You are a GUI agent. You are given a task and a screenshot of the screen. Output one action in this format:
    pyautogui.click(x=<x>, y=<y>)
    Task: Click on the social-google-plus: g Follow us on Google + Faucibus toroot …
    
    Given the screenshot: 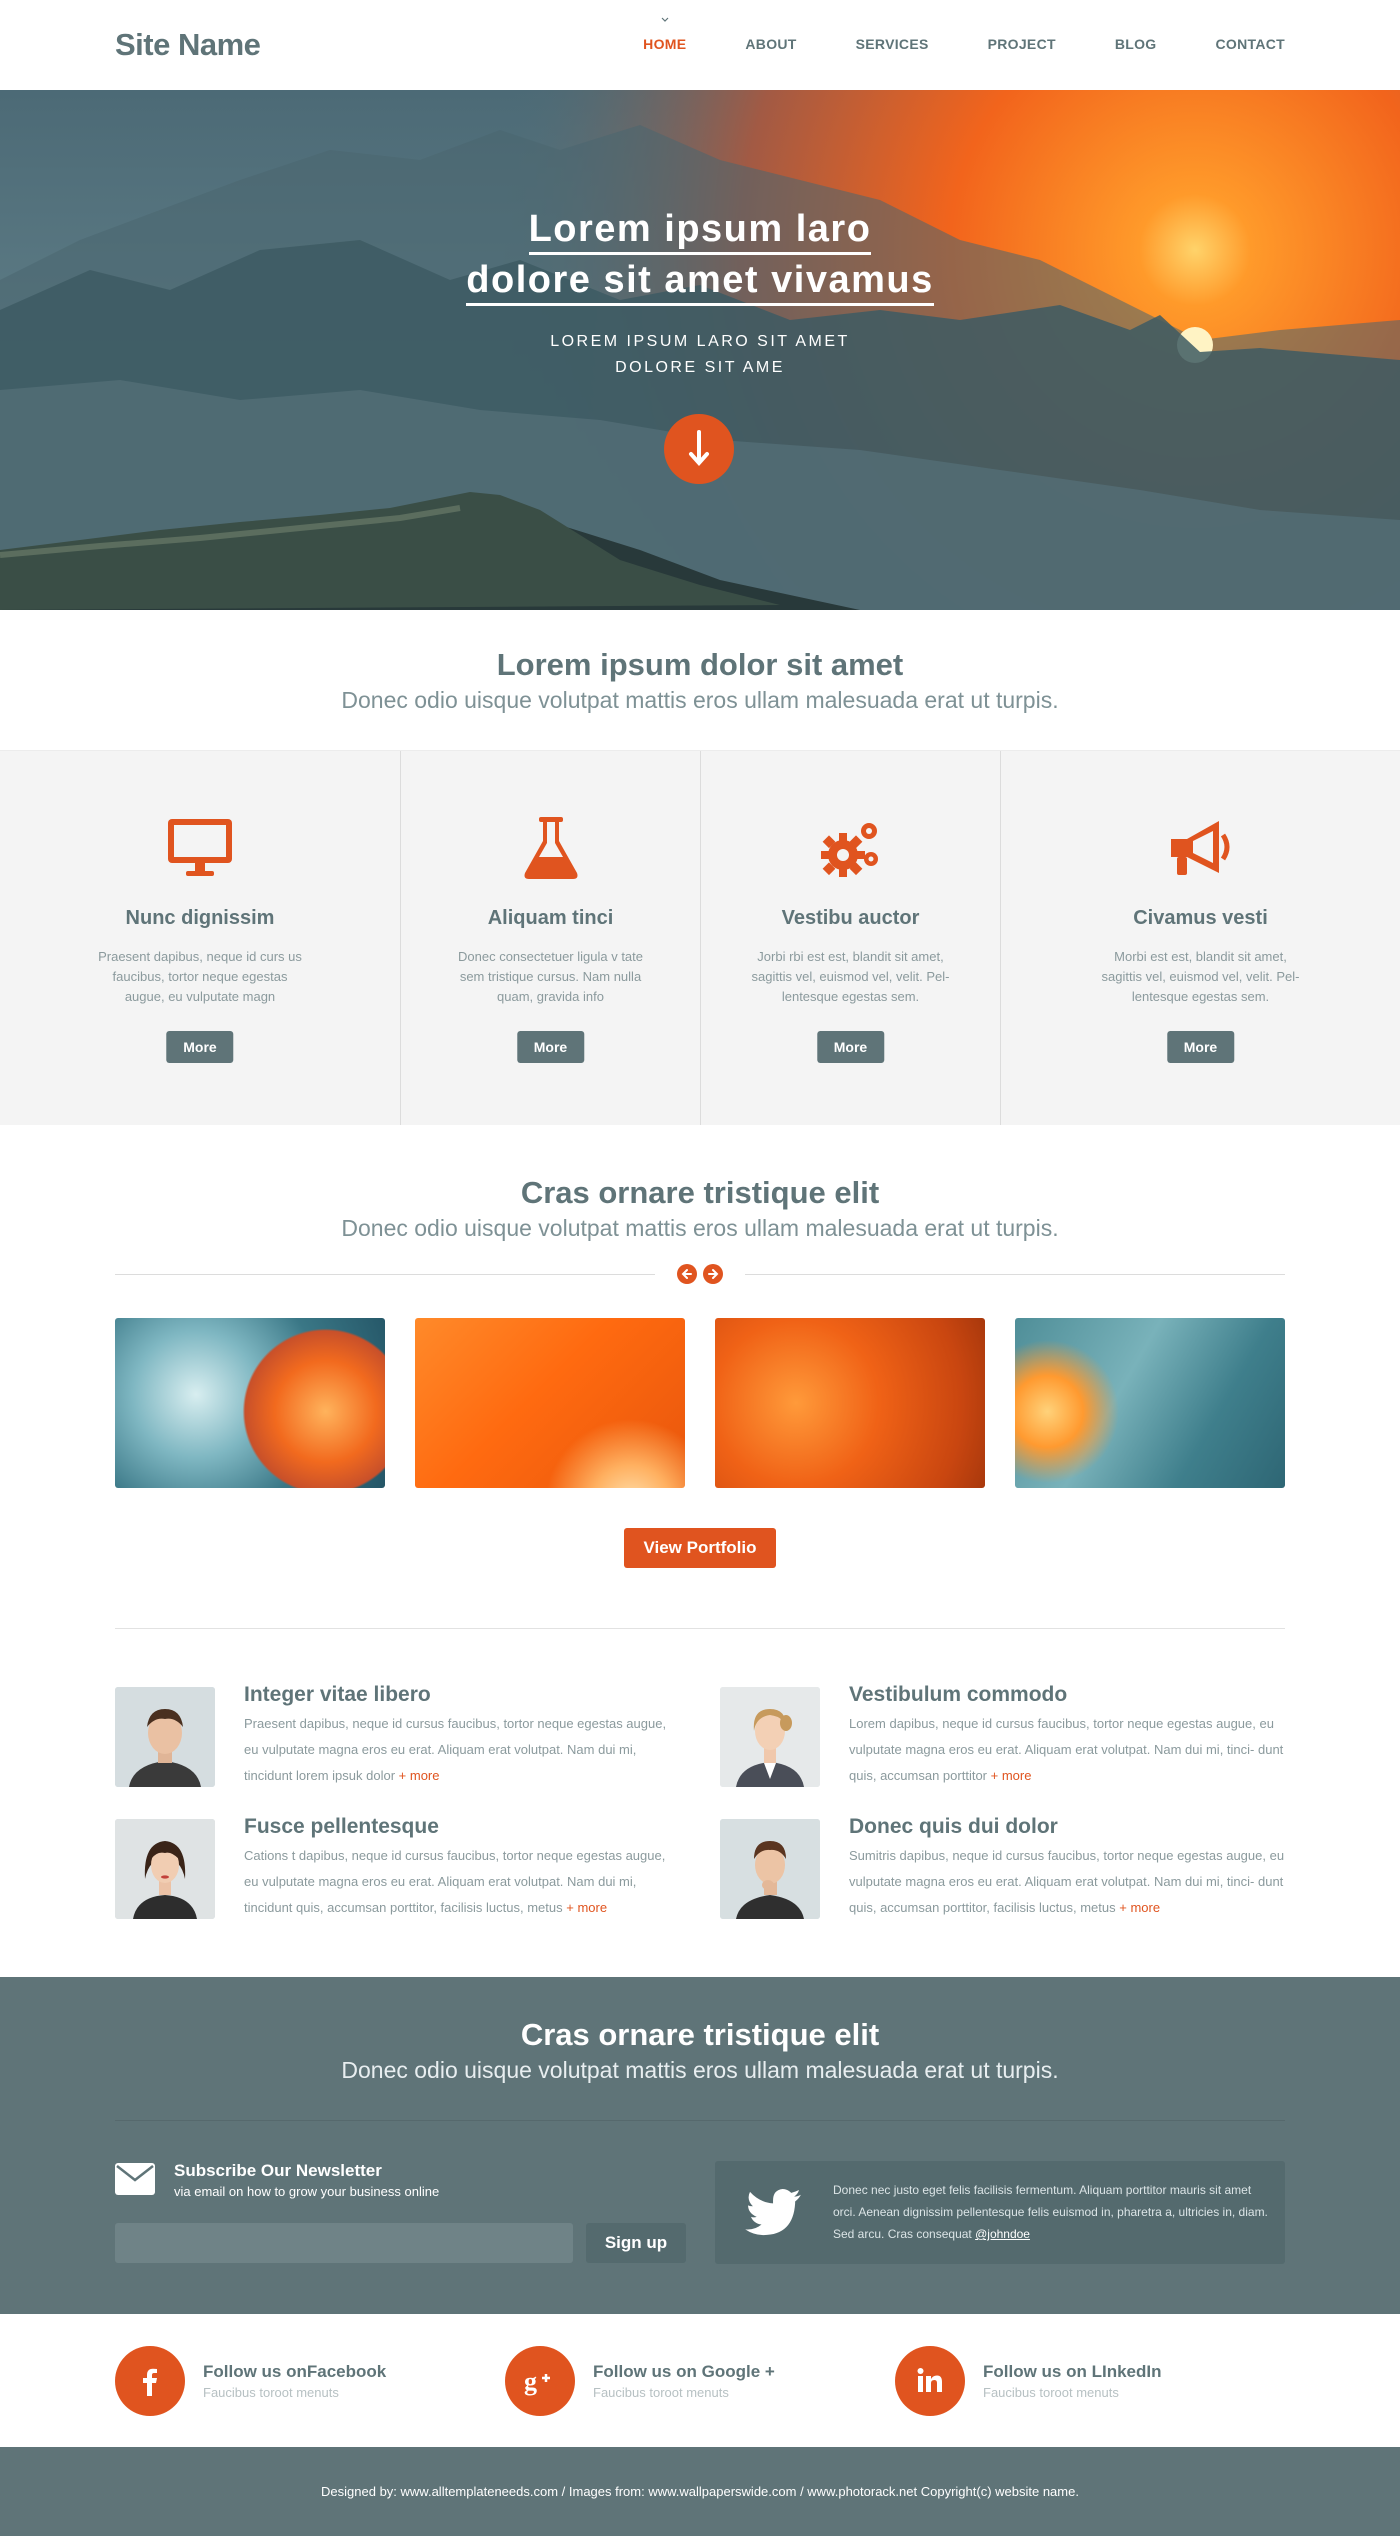 What is the action you would take?
    pyautogui.click(x=700, y=2380)
    